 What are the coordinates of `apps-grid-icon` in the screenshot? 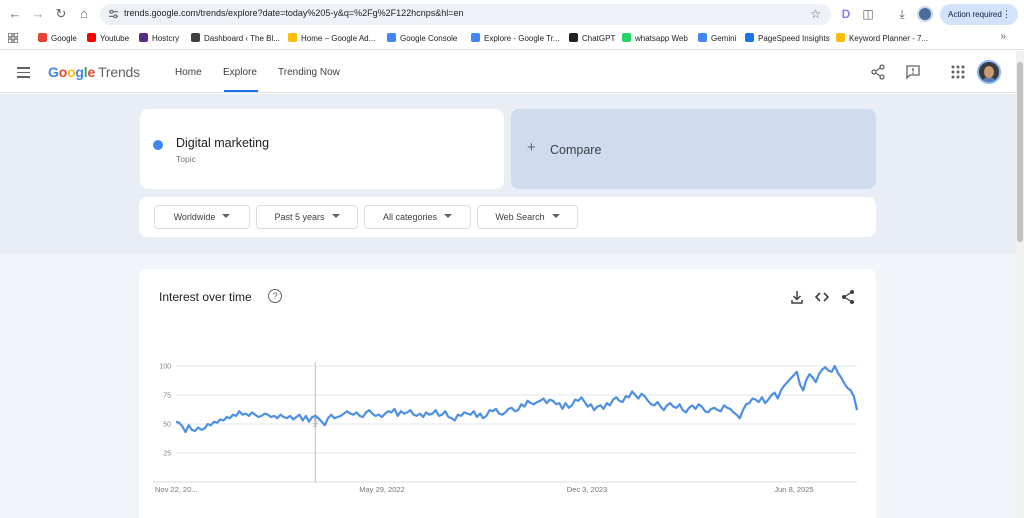 It's located at (13, 38).